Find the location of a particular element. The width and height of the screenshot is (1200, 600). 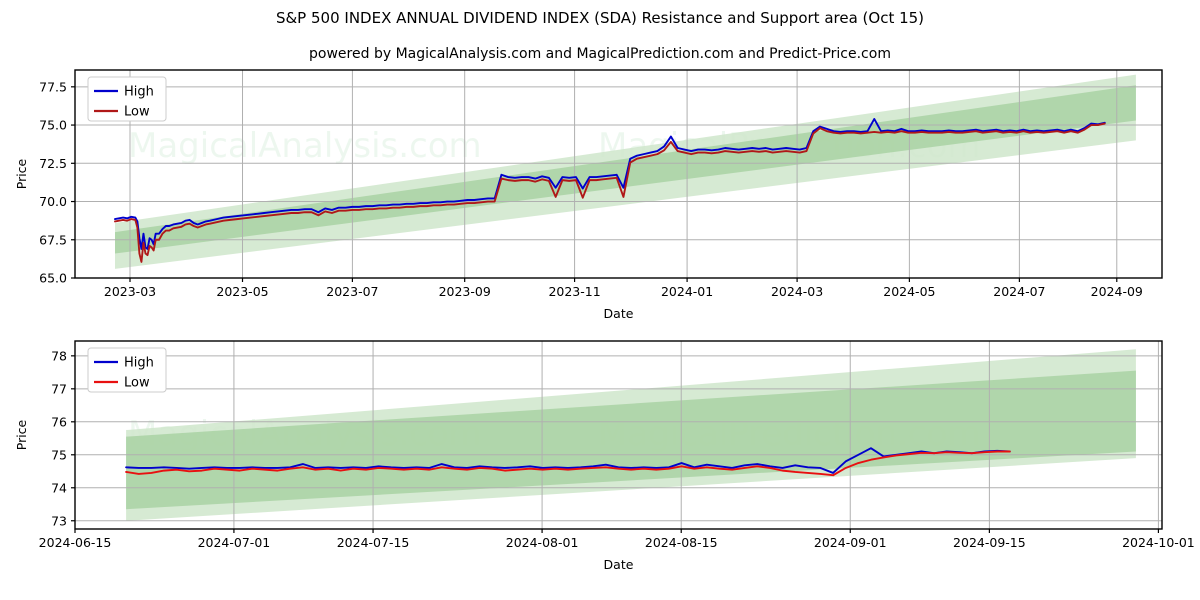

x-tick-label: 2024-03 is located at coordinates (797, 291).